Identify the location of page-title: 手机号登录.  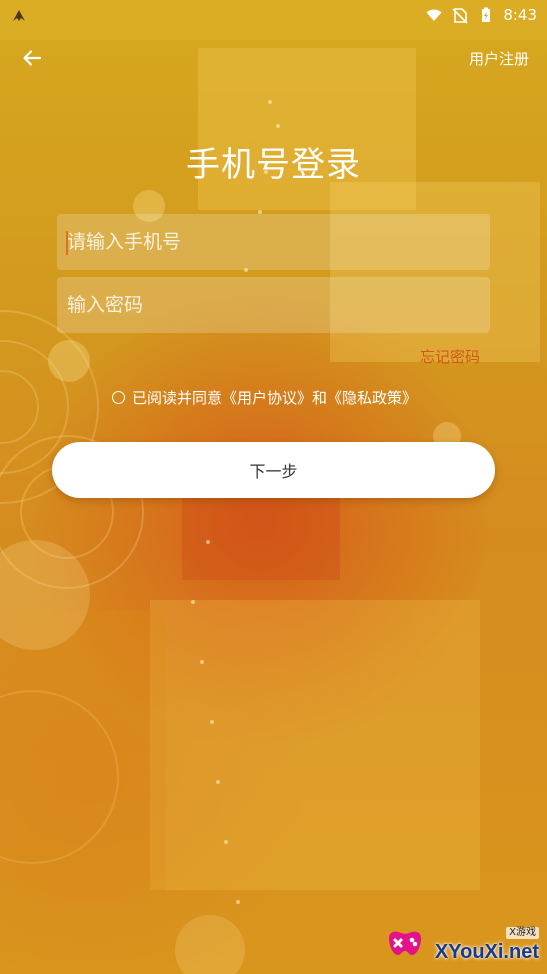
(273, 165).